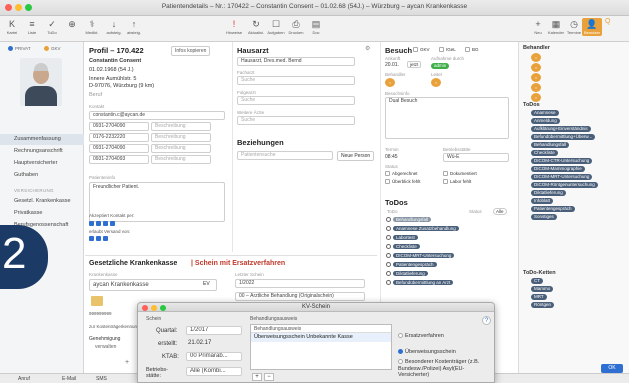 Image resolution: width=629 pixels, height=383 pixels. What do you see at coordinates (414, 64) in the screenshot?
I see `now-button: jetzt` at bounding box center [414, 64].